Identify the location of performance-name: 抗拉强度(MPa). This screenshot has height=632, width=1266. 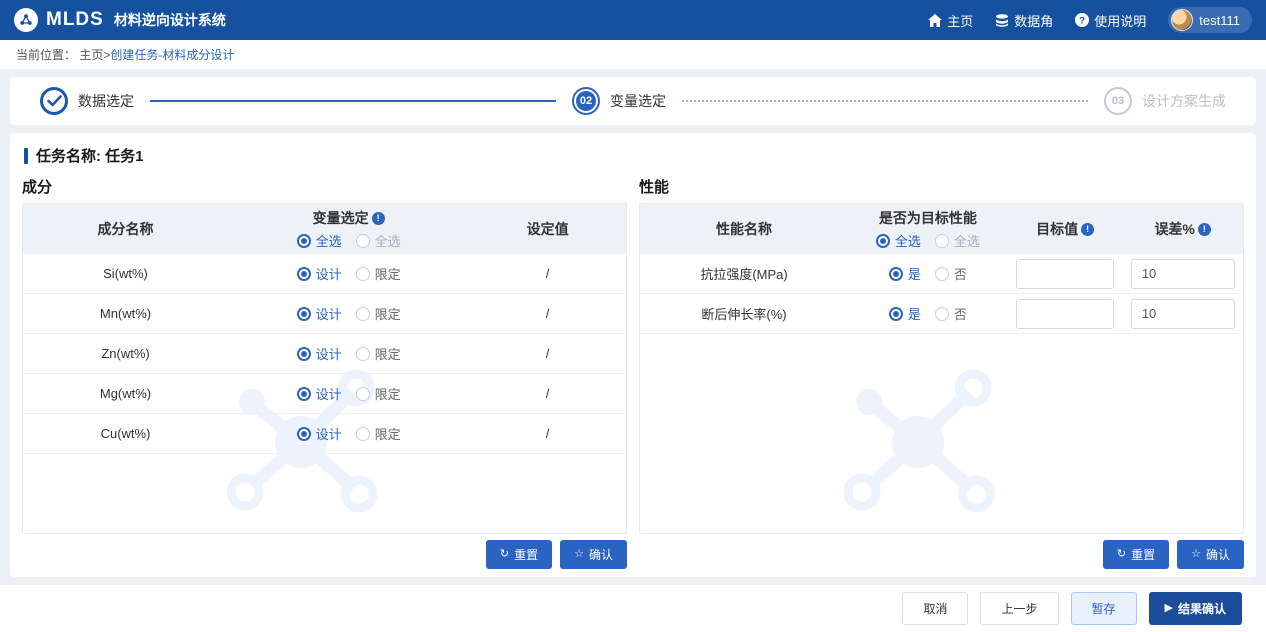
(744, 274).